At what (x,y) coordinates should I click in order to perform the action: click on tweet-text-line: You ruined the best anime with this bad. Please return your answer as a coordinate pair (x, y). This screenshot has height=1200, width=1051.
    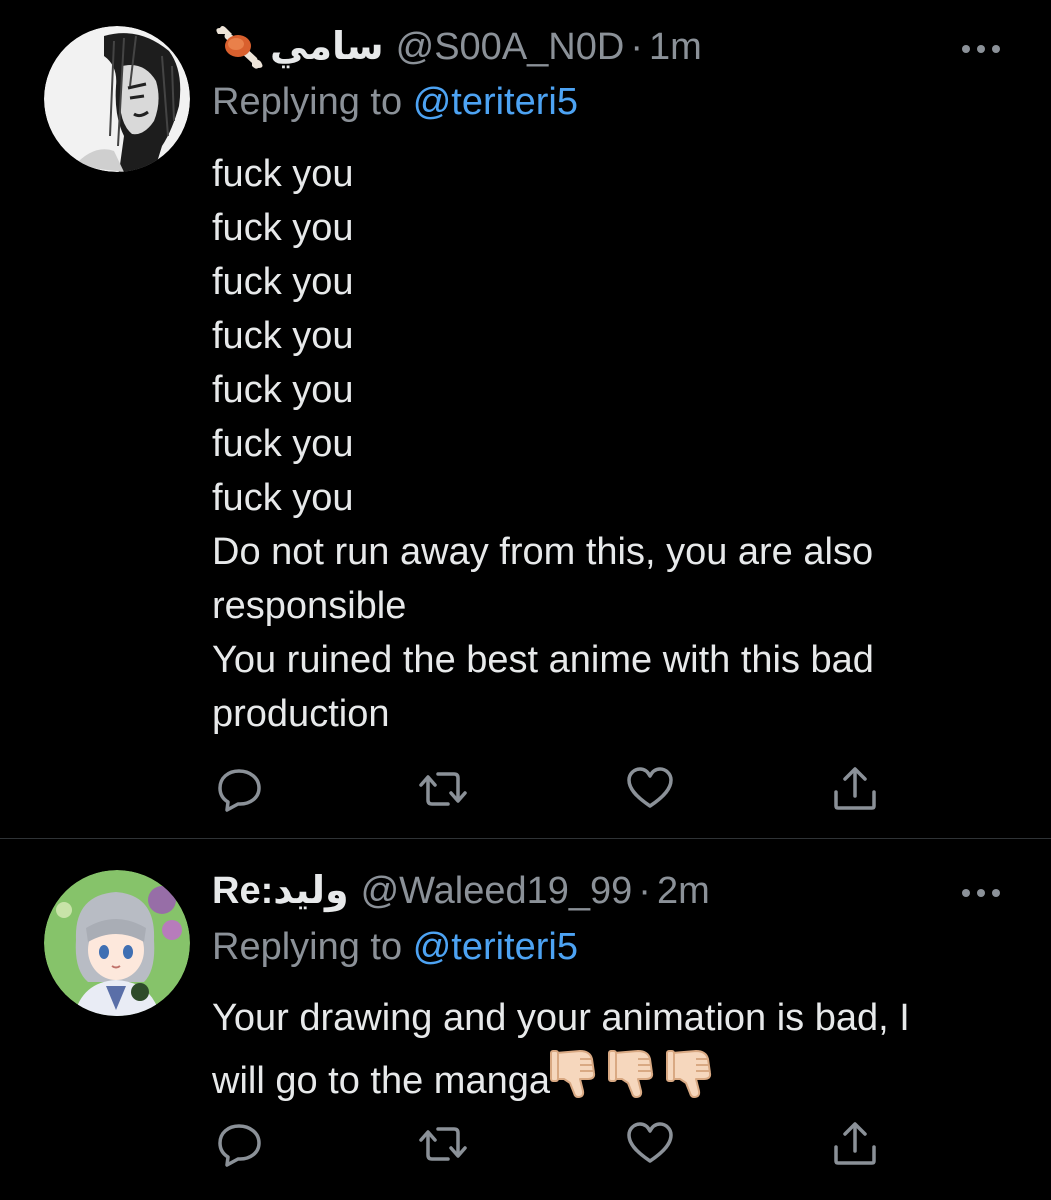
    Looking at the image, I should click on (543, 660).